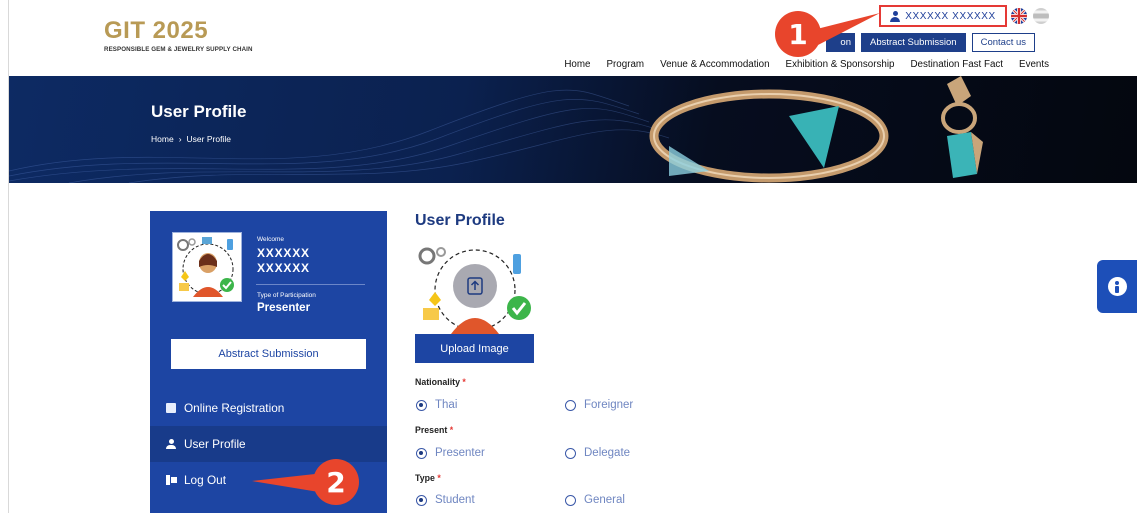 The image size is (1137, 513). What do you see at coordinates (270, 239) in the screenshot?
I see `welcome-label: Welcome` at bounding box center [270, 239].